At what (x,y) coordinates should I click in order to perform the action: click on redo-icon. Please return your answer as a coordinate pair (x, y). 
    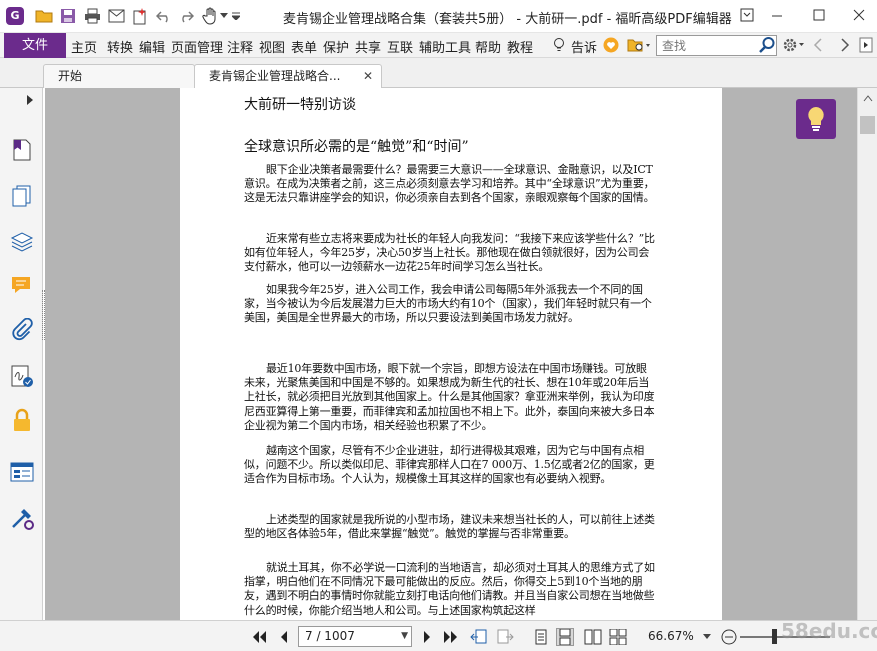
    Looking at the image, I should click on (186, 16).